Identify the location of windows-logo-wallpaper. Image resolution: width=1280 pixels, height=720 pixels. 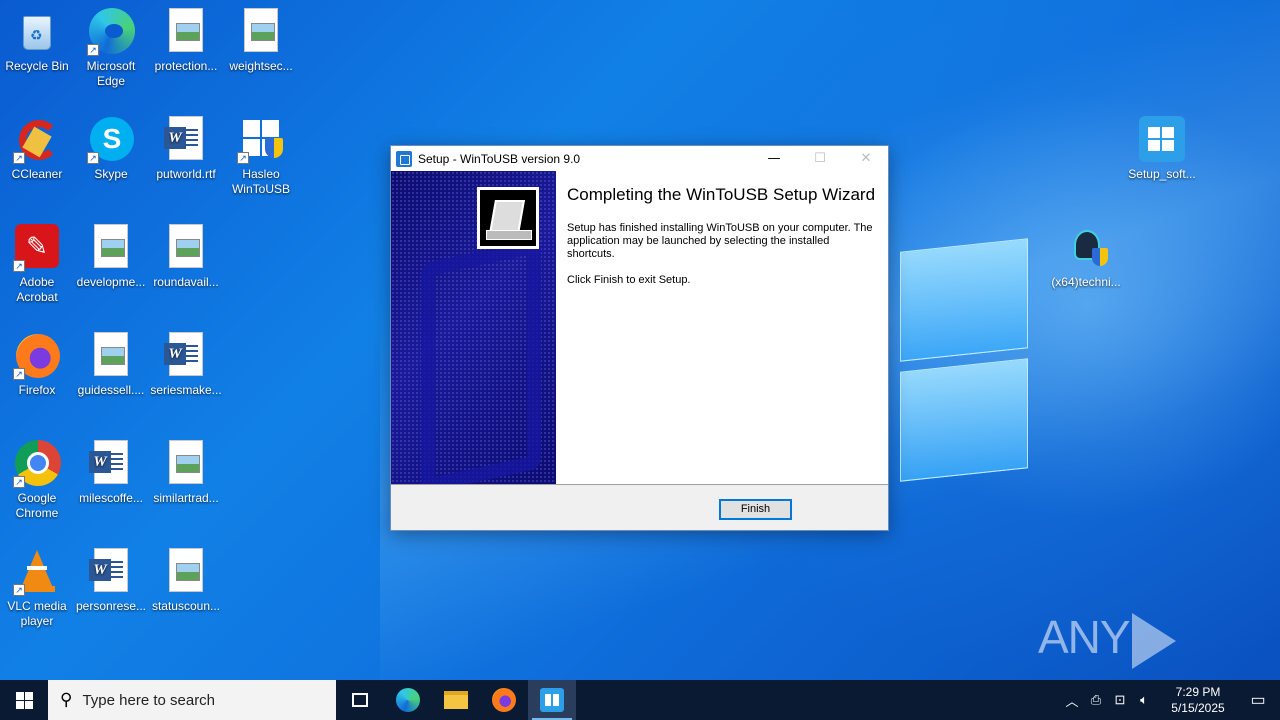
(965, 360).